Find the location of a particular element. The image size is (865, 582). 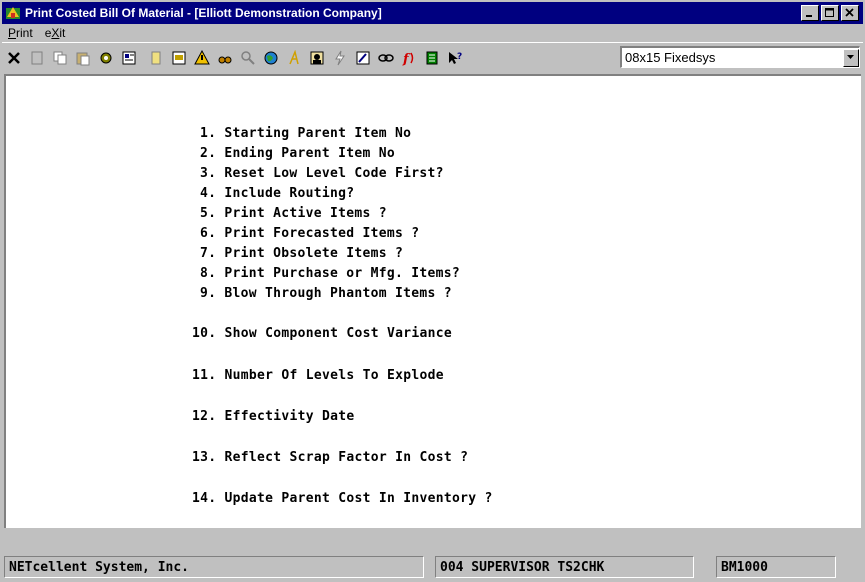

status-program: BM1000 is located at coordinates (776, 567).